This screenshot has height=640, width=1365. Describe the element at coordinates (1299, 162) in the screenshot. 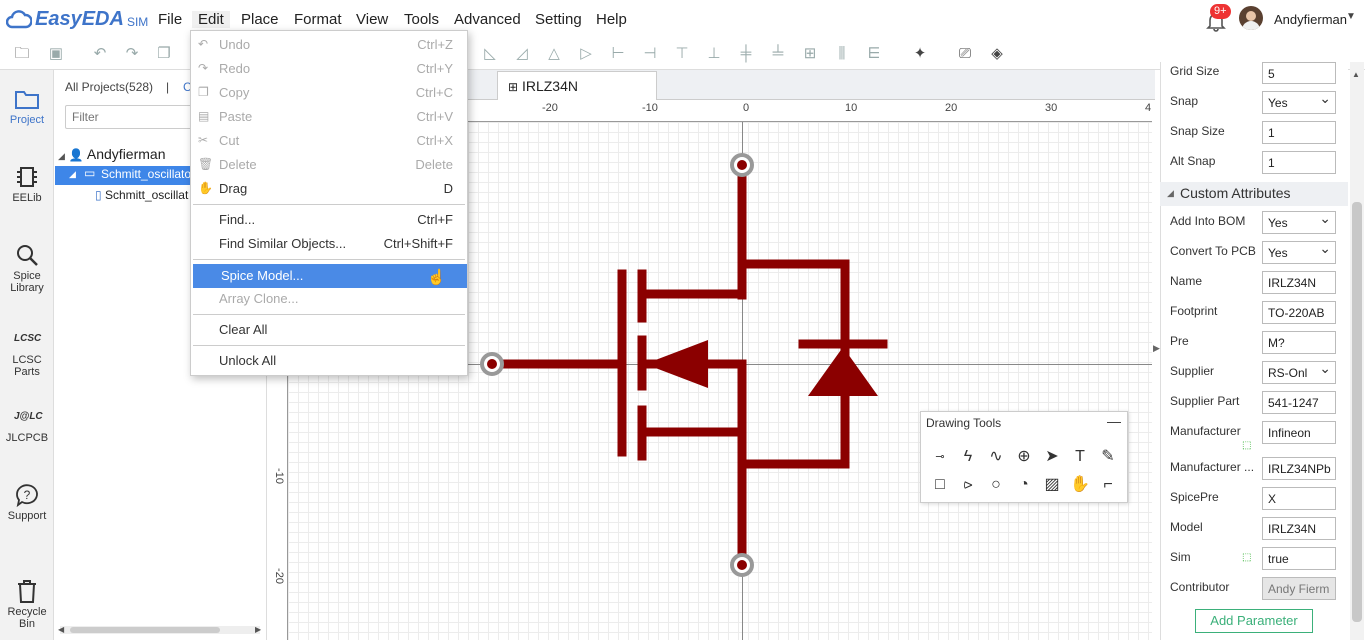

I see `alt-snap-input: 1` at that location.